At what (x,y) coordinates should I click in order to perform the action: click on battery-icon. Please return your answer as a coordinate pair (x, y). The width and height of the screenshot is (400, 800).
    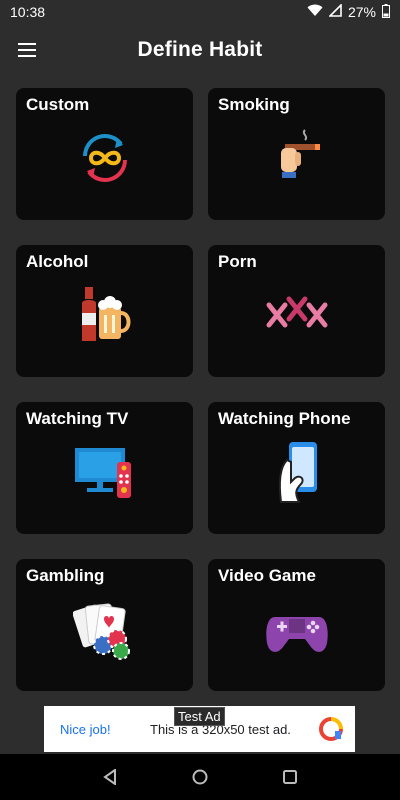
    Looking at the image, I should click on (386, 12).